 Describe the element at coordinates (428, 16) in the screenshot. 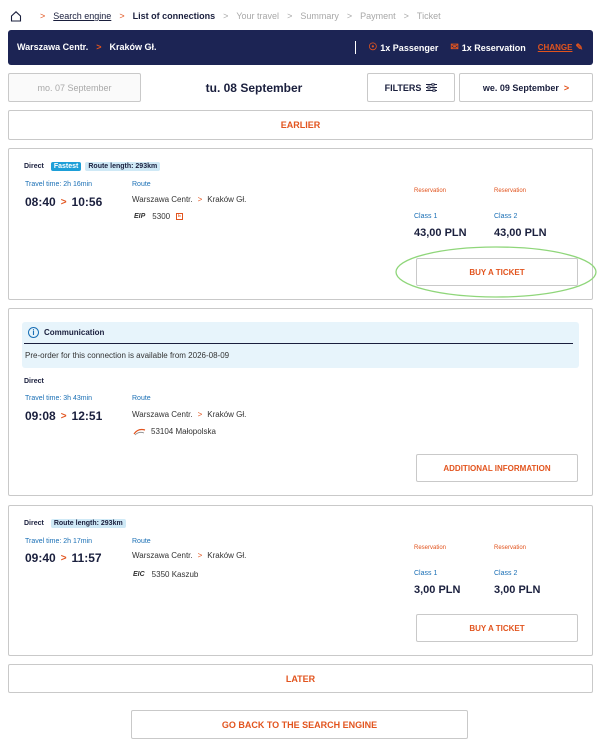

I see `breadcrumb-ticket: Ticket` at that location.